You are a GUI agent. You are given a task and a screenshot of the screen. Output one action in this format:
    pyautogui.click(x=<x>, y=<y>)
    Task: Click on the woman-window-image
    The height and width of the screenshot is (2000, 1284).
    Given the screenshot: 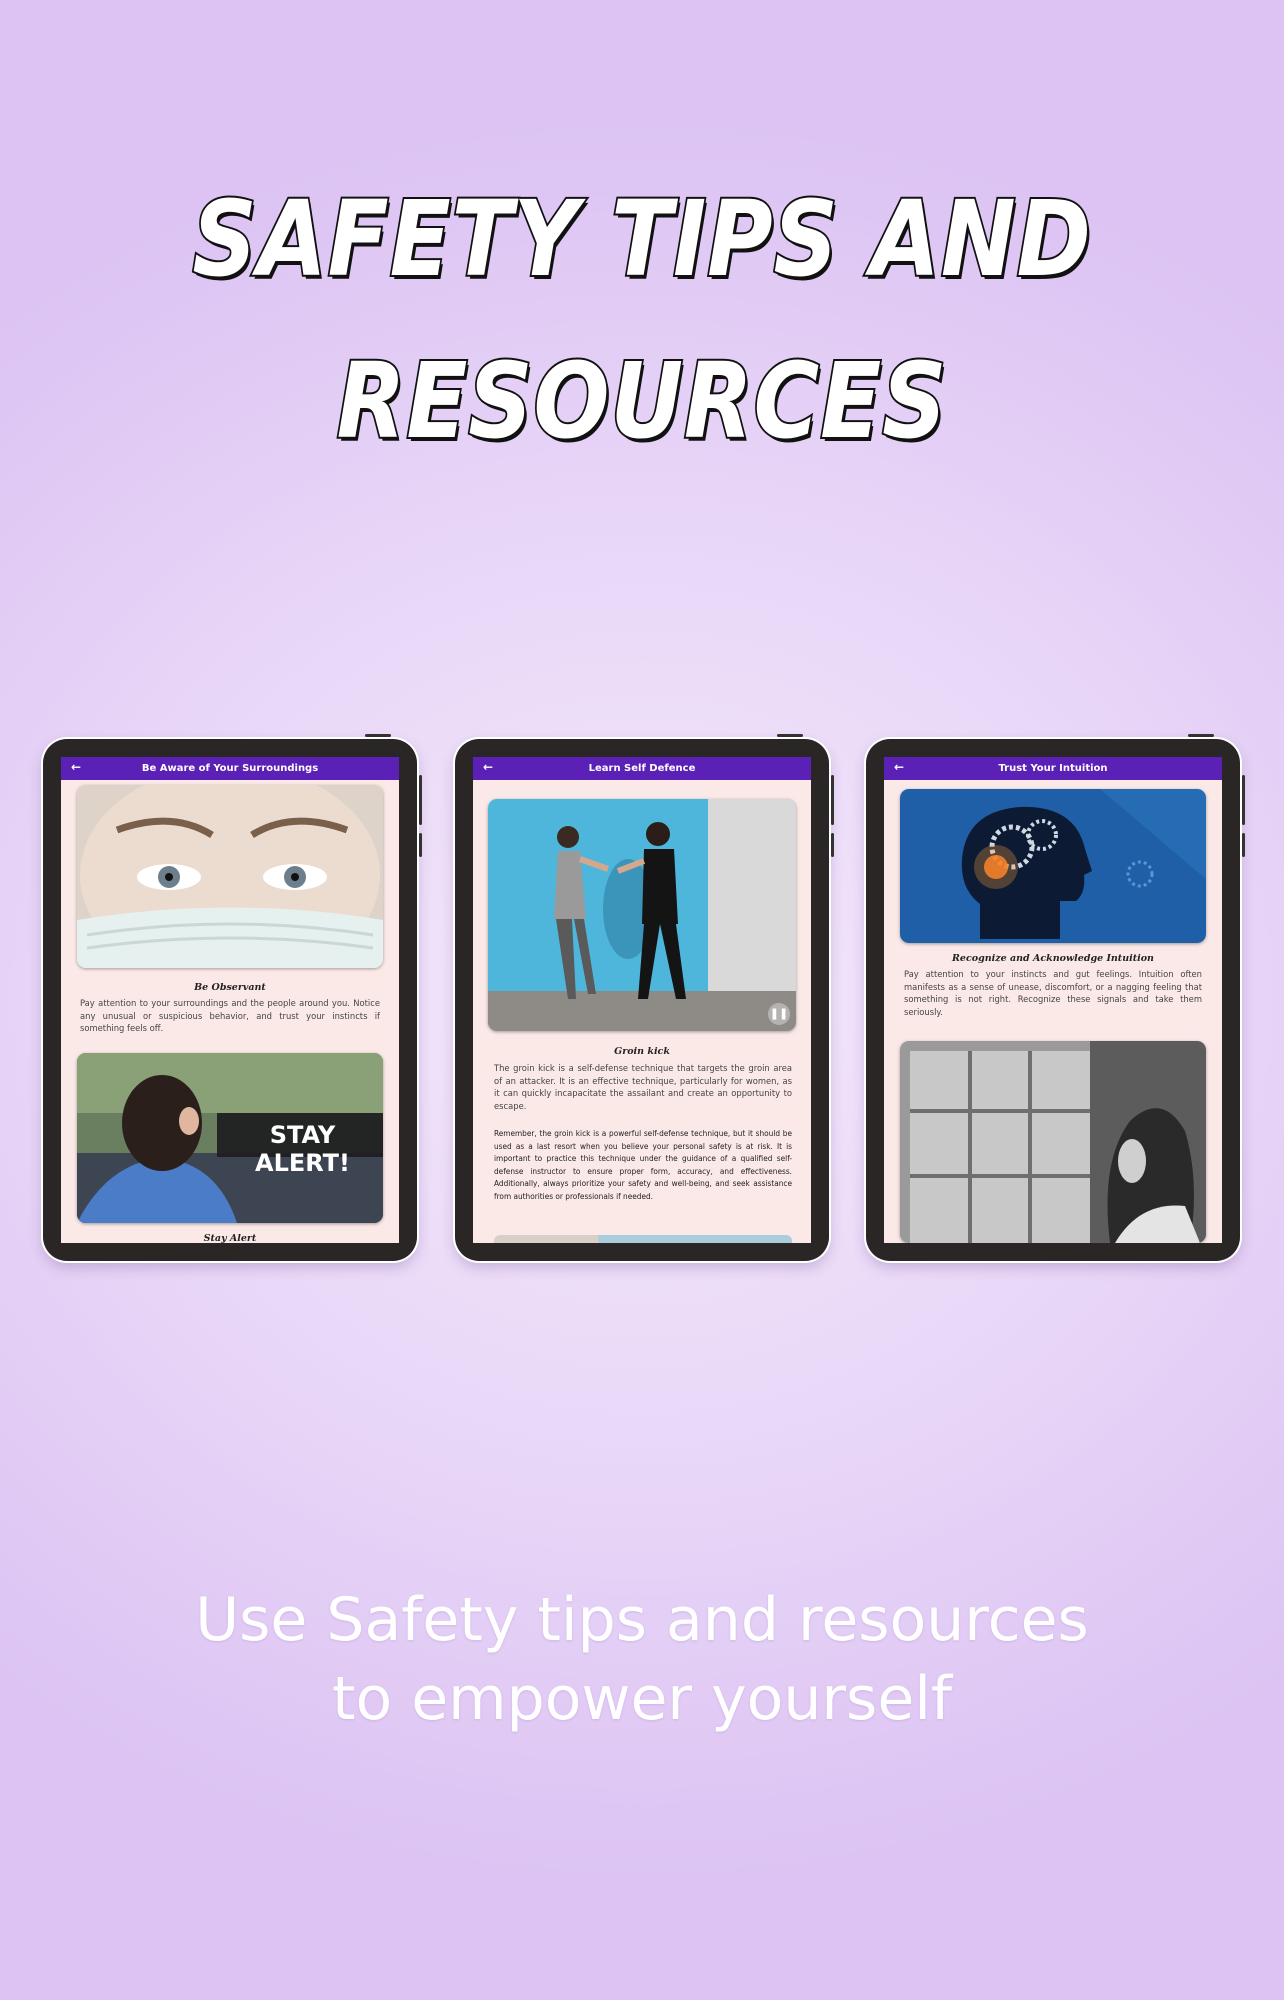 What is the action you would take?
    pyautogui.click(x=1053, y=1142)
    